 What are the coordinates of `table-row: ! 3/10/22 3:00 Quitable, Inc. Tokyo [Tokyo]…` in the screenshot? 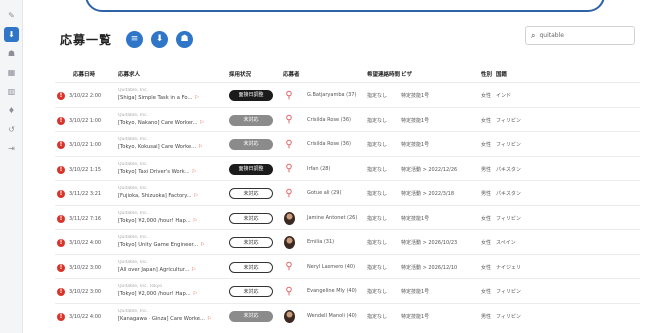 It's located at (347, 290).